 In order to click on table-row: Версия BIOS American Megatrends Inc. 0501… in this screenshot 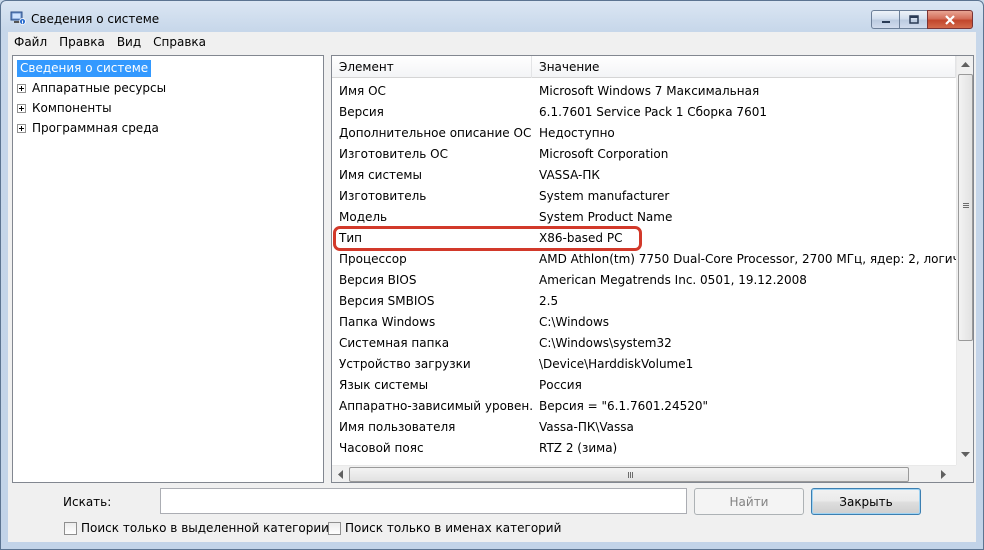, I will do `click(644, 279)`.